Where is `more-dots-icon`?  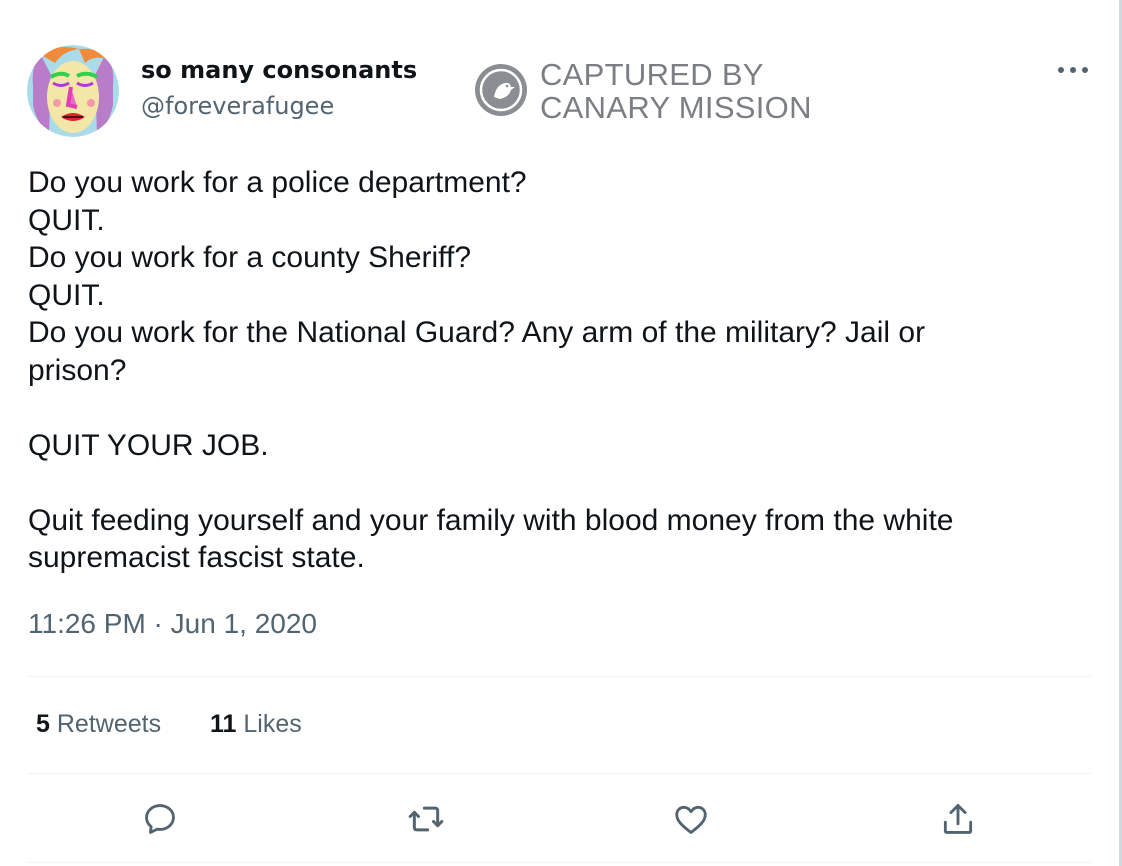 more-dots-icon is located at coordinates (1073, 70).